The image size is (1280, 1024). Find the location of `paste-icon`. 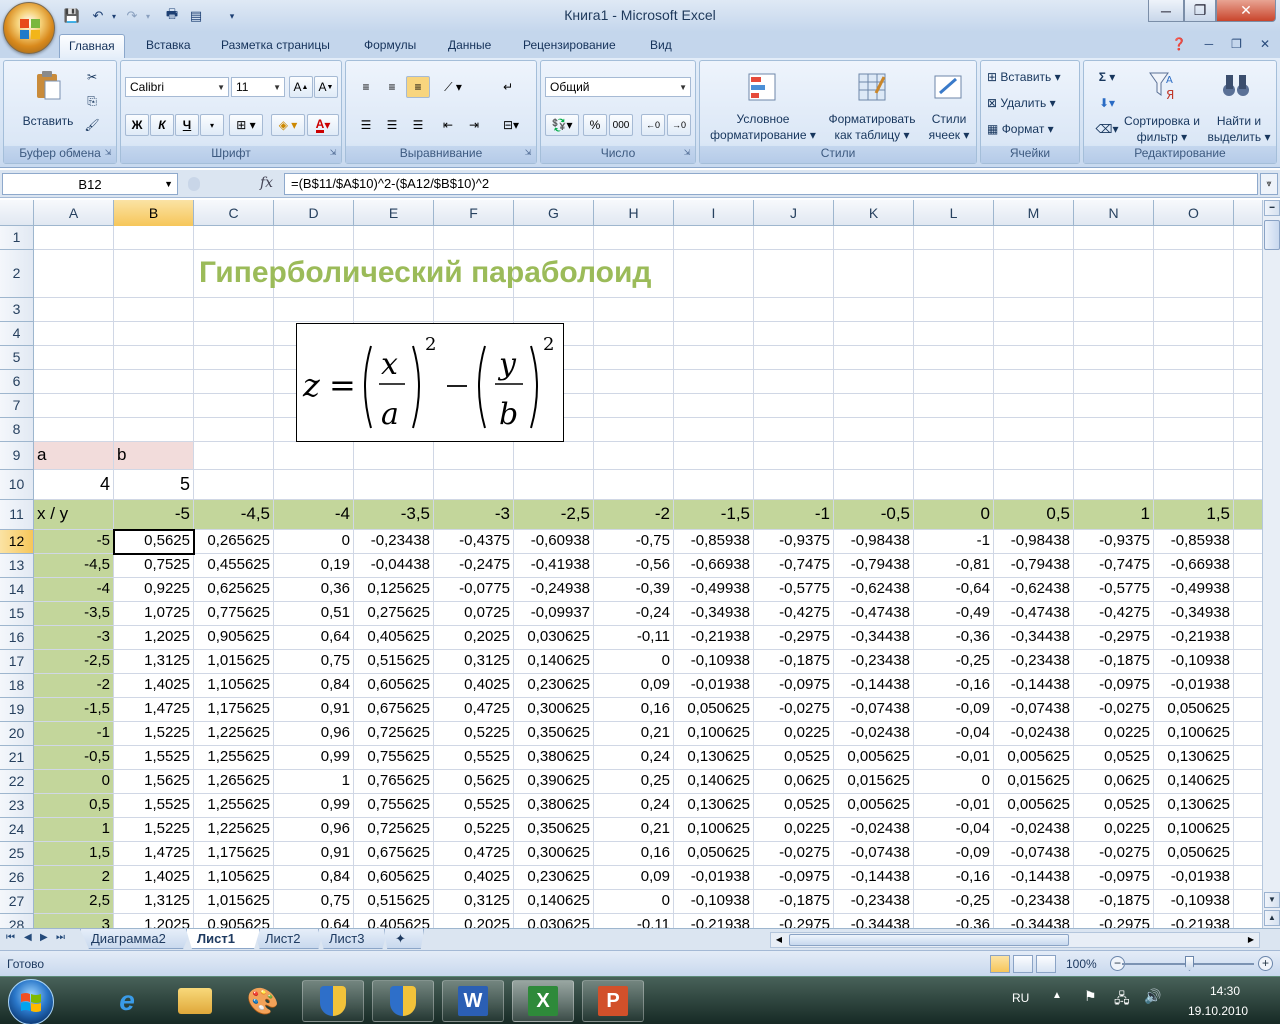

paste-icon is located at coordinates (48, 85).